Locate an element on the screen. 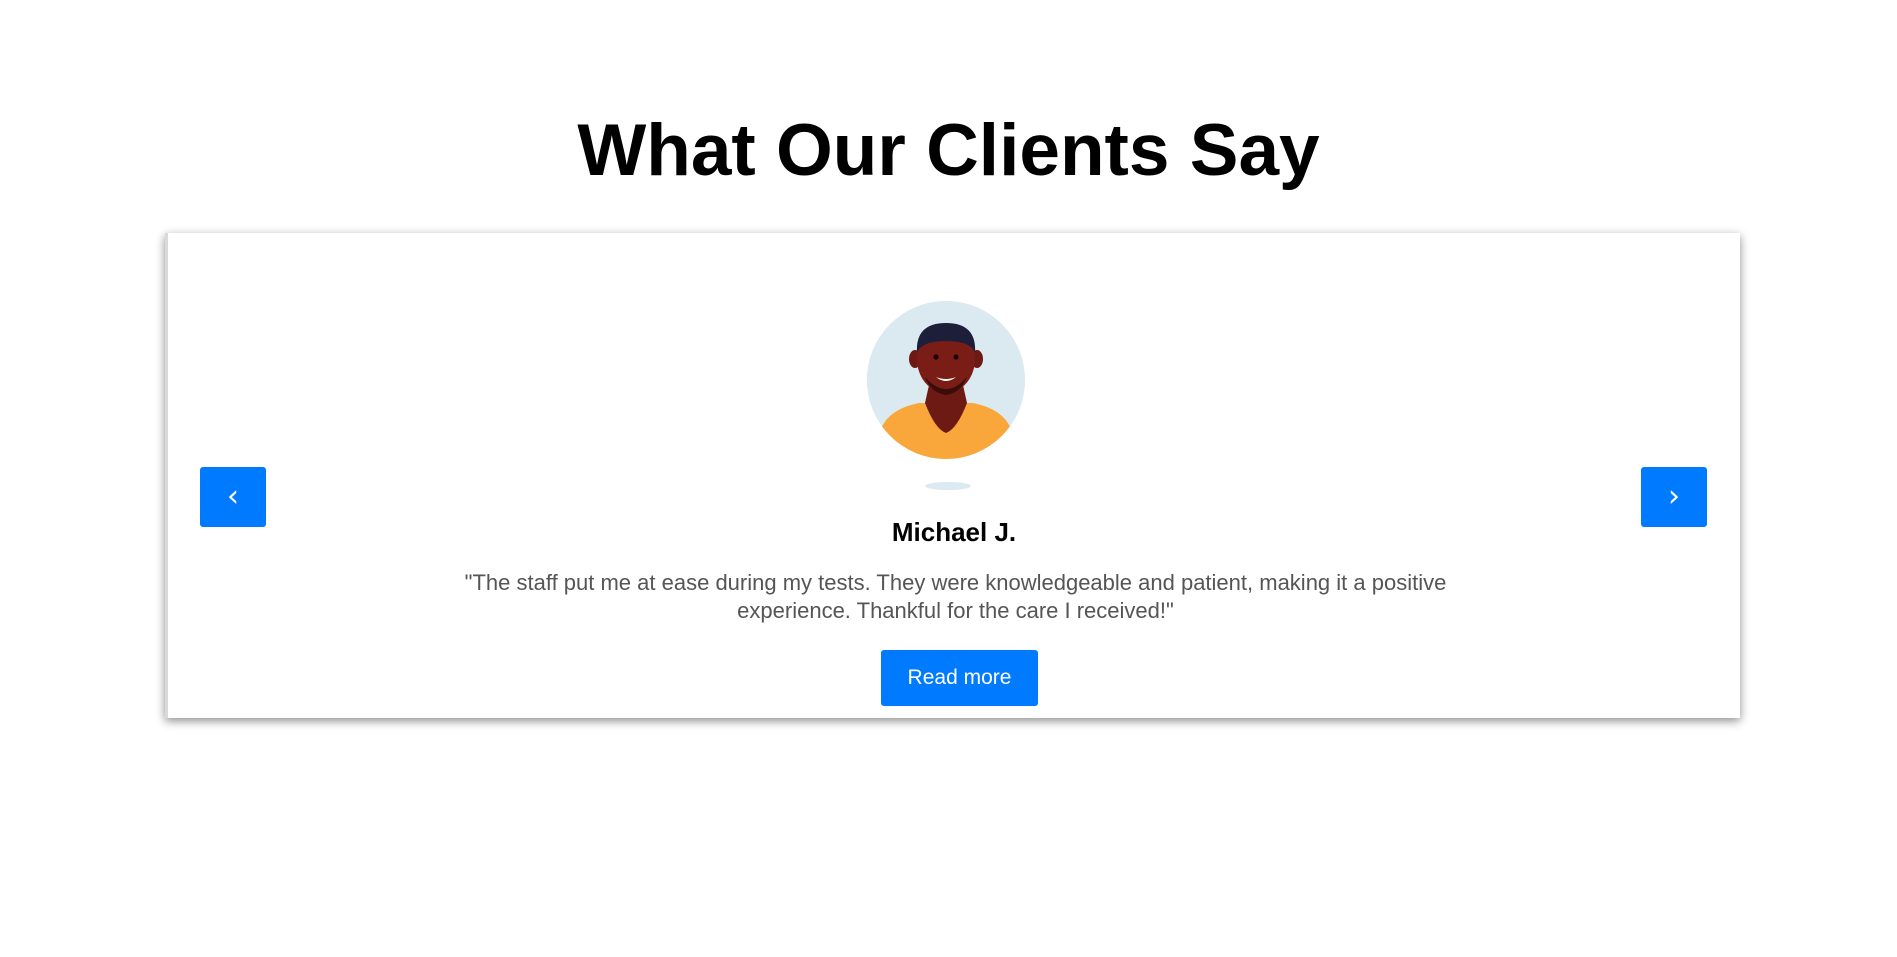 The image size is (1897, 957). person-avatar-icon is located at coordinates (946, 380).